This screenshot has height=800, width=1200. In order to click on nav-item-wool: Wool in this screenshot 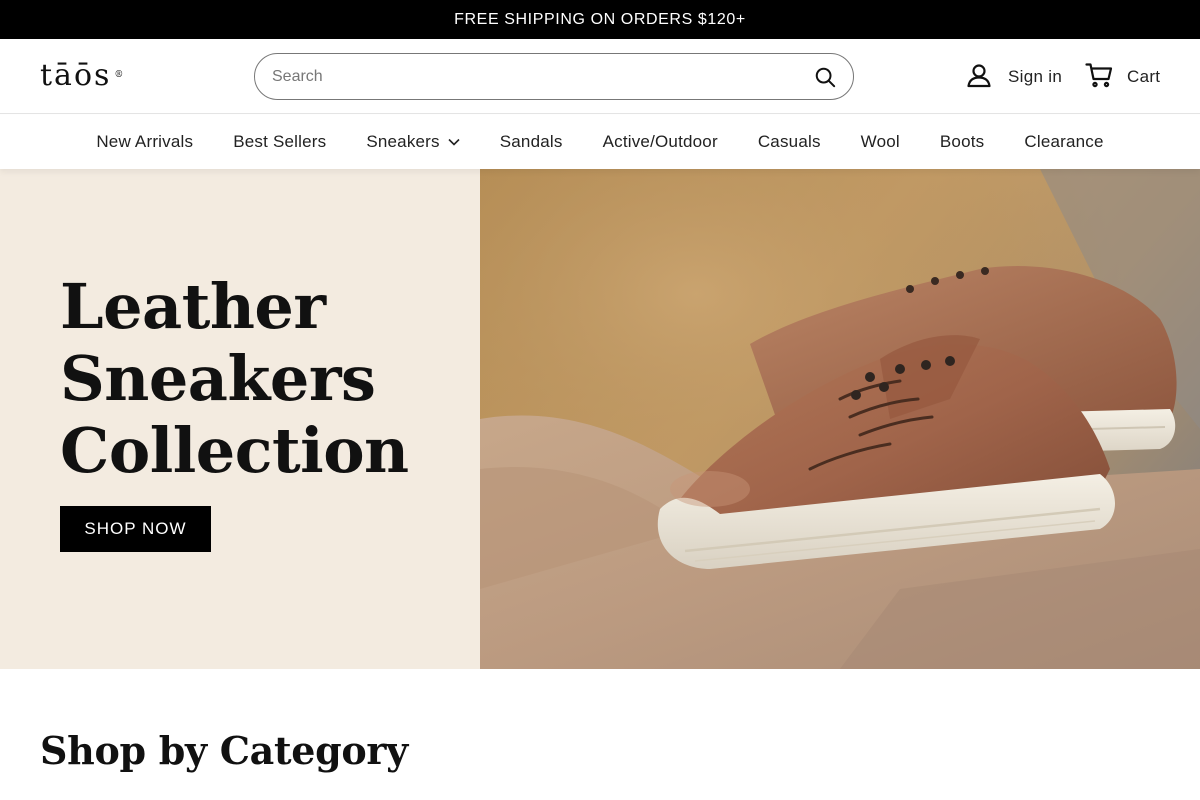, I will do `click(880, 142)`.